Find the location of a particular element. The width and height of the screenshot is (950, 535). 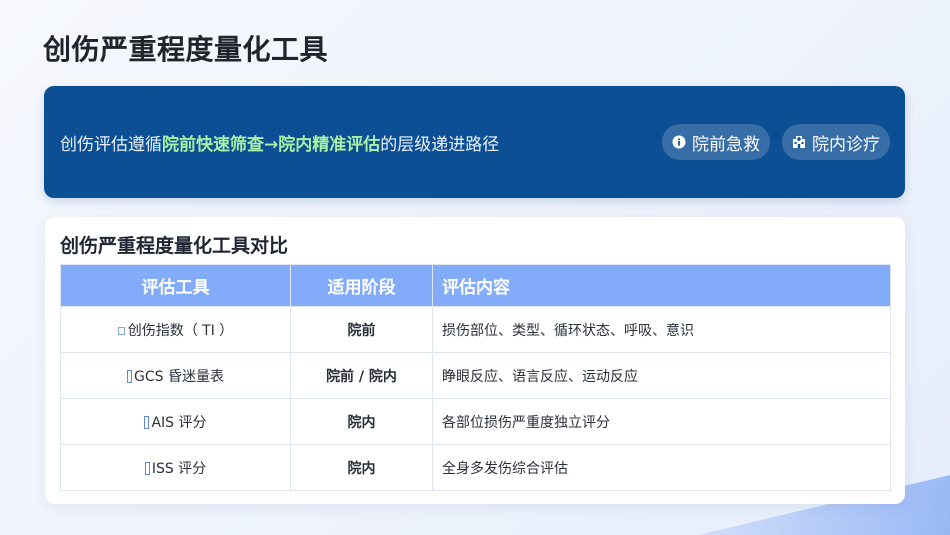

page-title: 创伤严重程度量化工具 is located at coordinates (186, 49).